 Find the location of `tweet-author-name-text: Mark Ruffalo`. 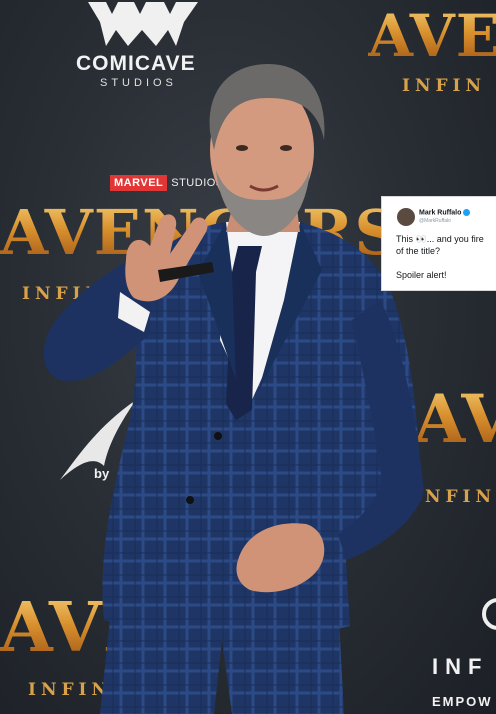

tweet-author-name-text: Mark Ruffalo is located at coordinates (440, 213).